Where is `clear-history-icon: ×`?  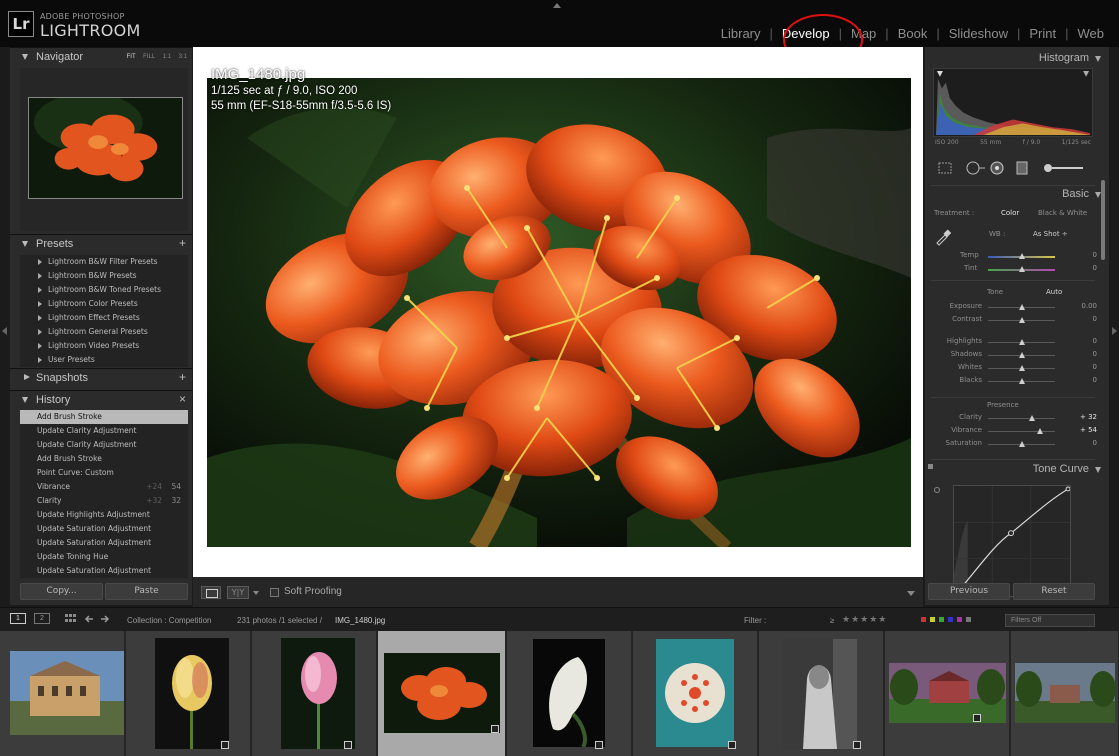
clear-history-icon: × is located at coordinates (182, 399).